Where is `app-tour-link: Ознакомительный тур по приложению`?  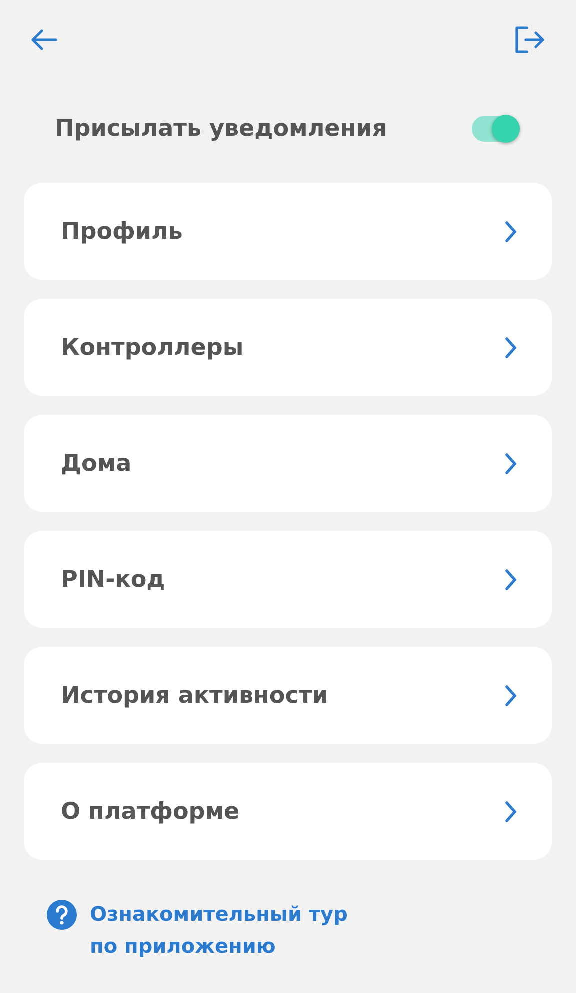 app-tour-link: Ознакомительный тур по приложению is located at coordinates (219, 930).